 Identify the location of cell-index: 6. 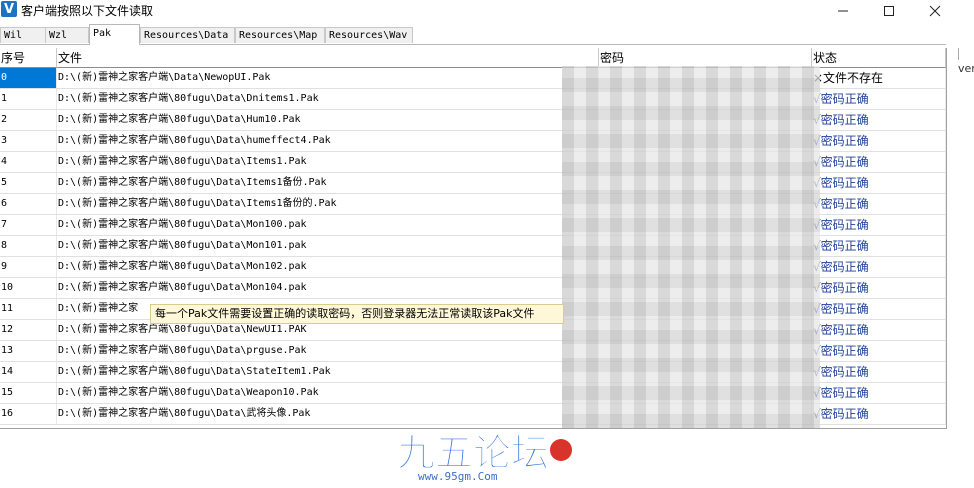
(28, 204).